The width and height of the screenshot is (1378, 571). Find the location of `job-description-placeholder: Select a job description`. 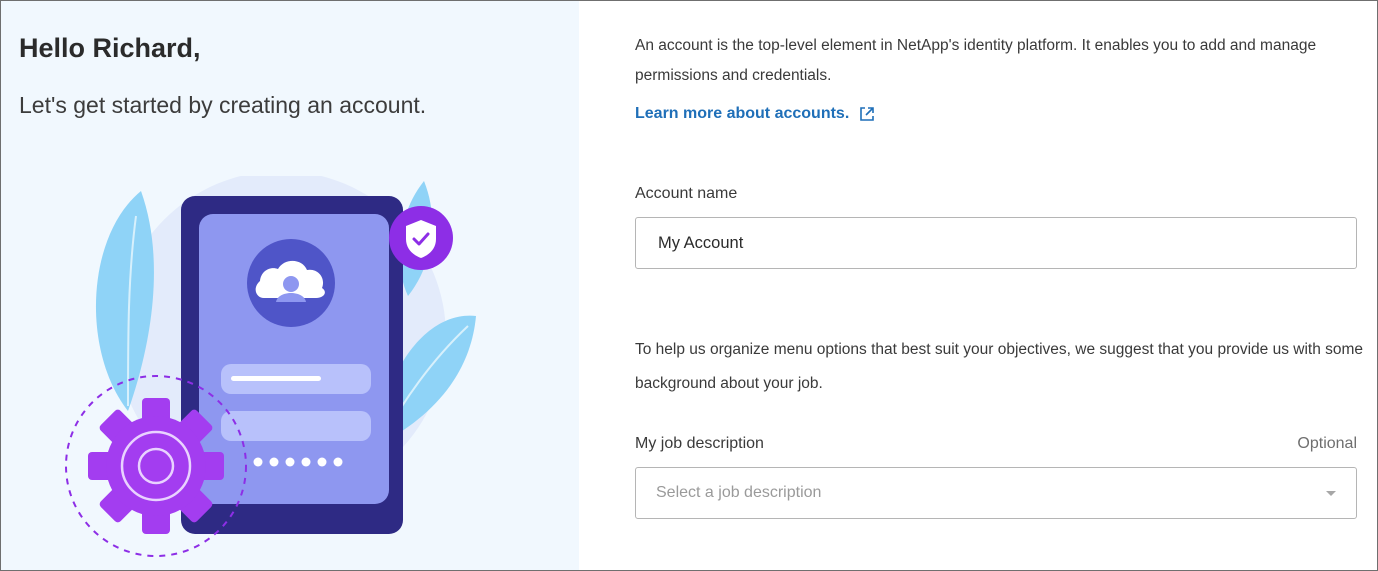

job-description-placeholder: Select a job description is located at coordinates (739, 492).